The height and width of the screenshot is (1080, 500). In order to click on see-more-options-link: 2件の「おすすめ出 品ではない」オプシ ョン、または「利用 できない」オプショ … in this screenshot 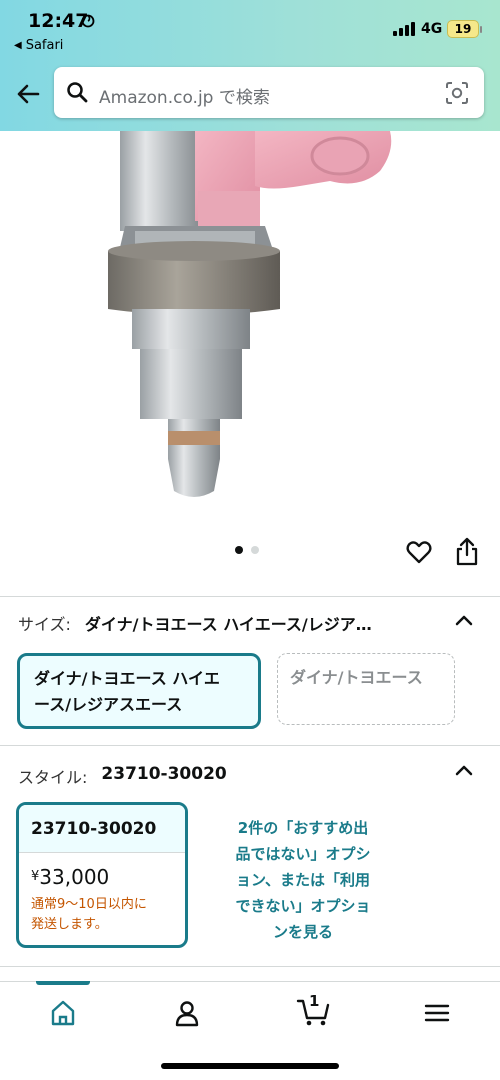, I will do `click(303, 880)`.